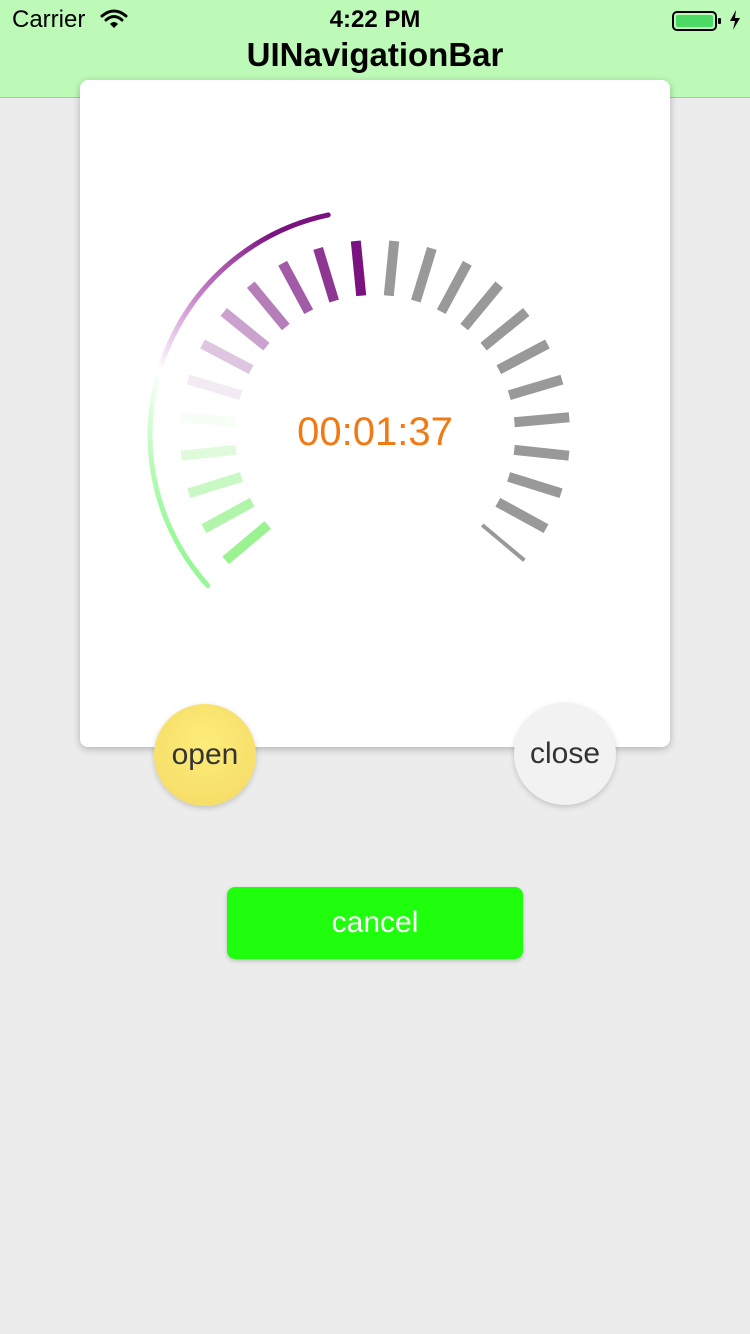 The height and width of the screenshot is (1334, 750). Describe the element at coordinates (565, 754) in the screenshot. I see `close-button: close` at that location.